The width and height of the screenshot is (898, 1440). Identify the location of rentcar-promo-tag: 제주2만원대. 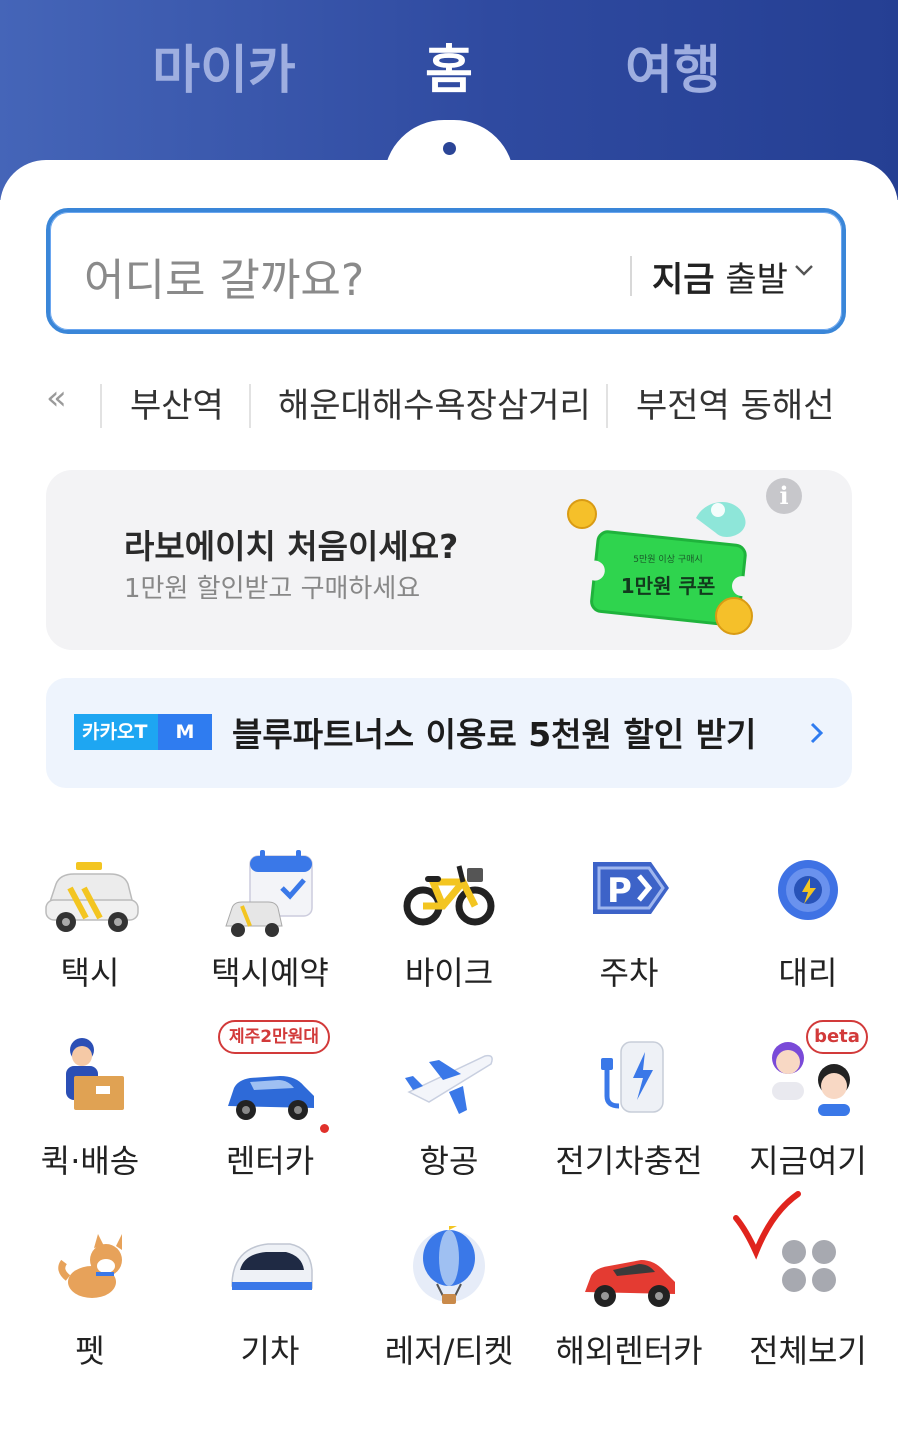
(274, 1037).